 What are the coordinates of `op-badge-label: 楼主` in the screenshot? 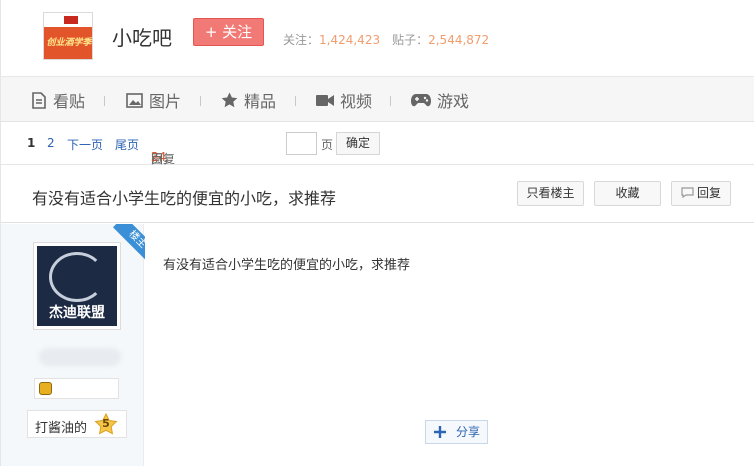 It's located at (128, 243).